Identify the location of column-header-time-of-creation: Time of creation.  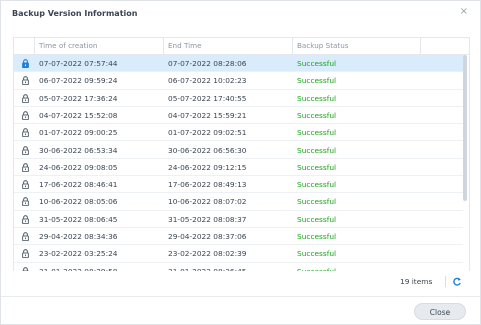
(99, 46).